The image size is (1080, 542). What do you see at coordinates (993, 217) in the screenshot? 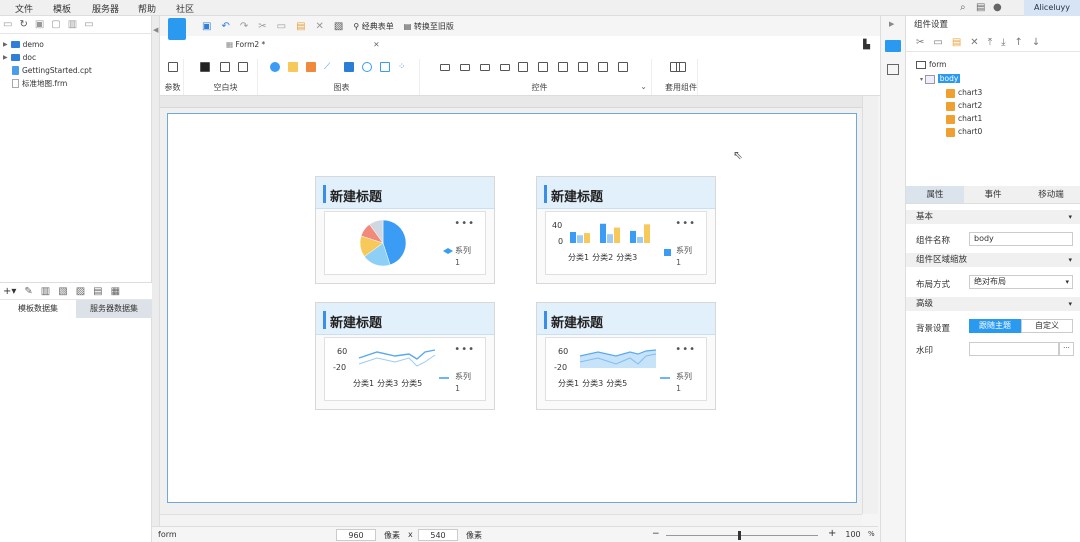
I see `section-basic: 基本 ▾` at bounding box center [993, 217].